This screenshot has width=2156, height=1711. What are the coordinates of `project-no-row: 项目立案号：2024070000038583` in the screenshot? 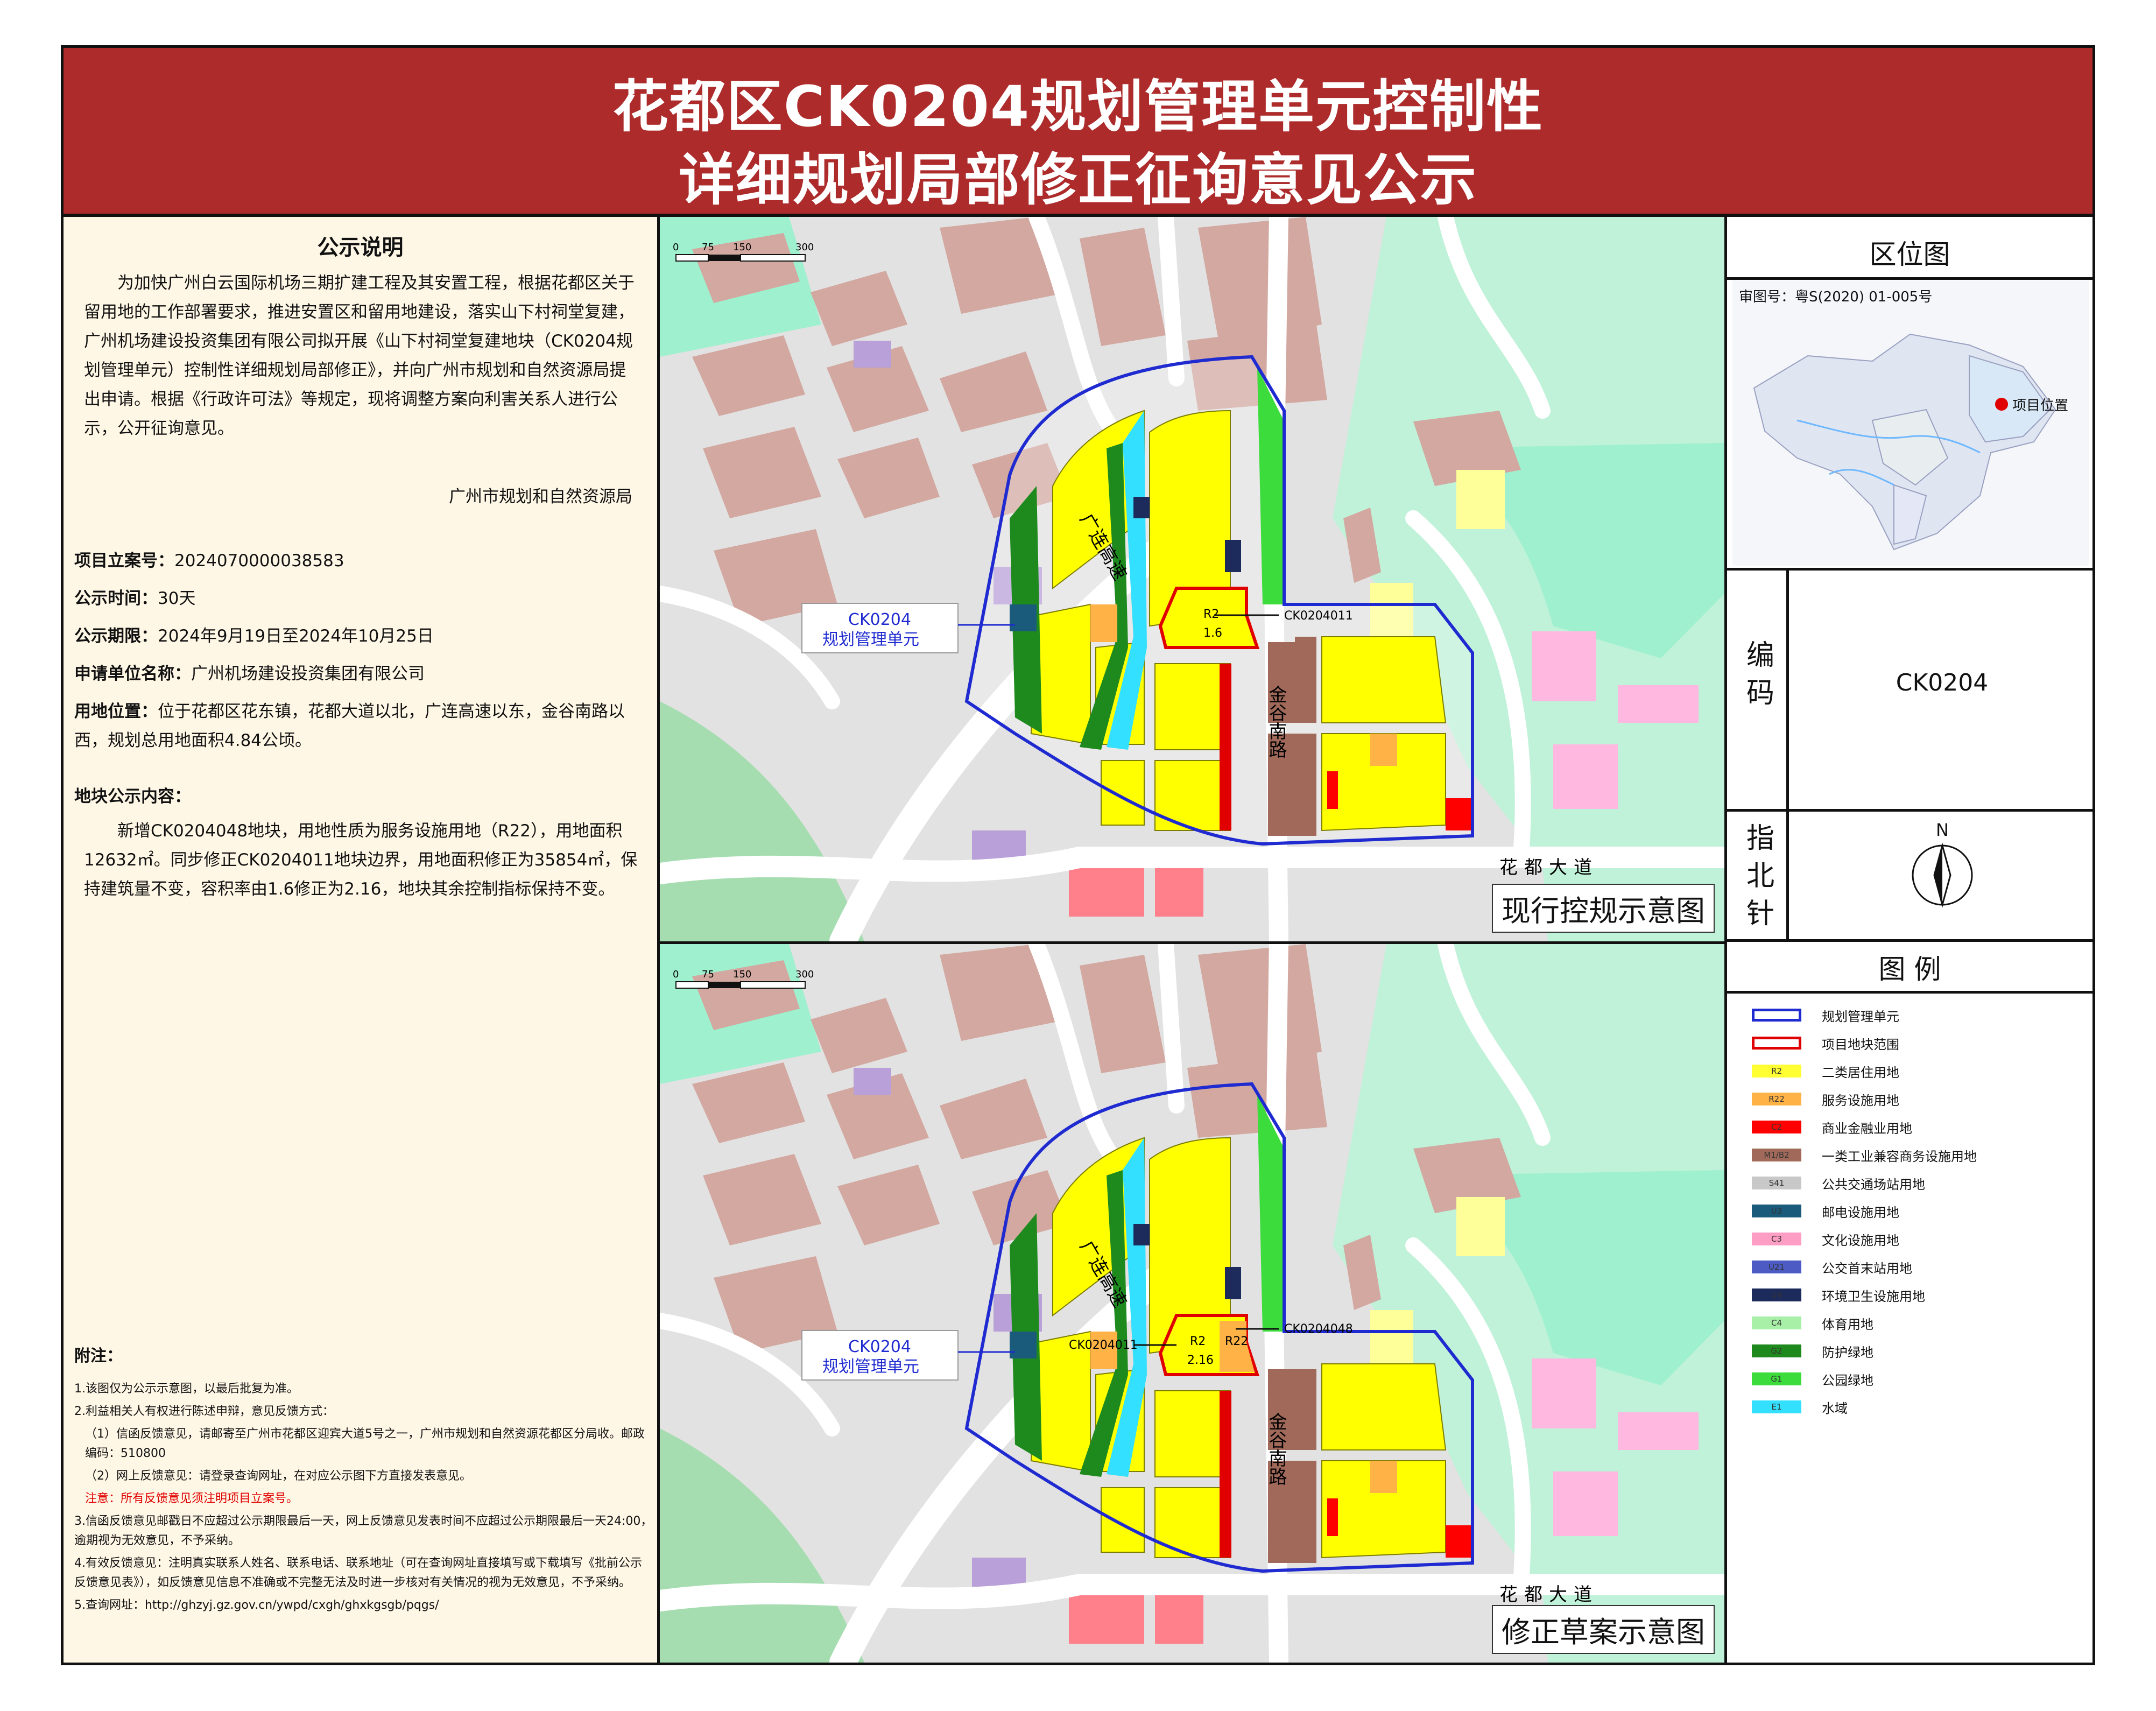 It's located at (209, 561).